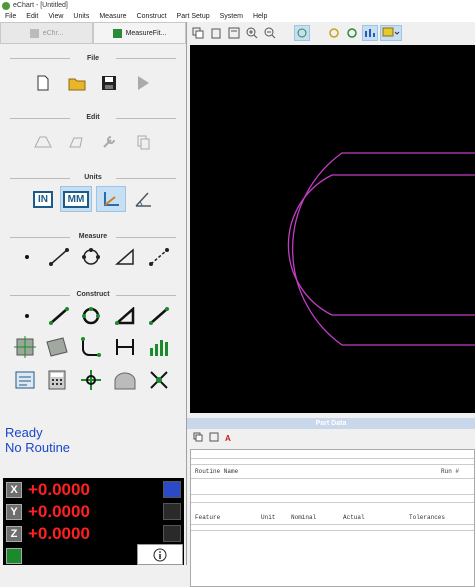 This screenshot has width=475, height=587. Describe the element at coordinates (59, 533) in the screenshot. I see `dro-value-z: +0.0000` at that location.